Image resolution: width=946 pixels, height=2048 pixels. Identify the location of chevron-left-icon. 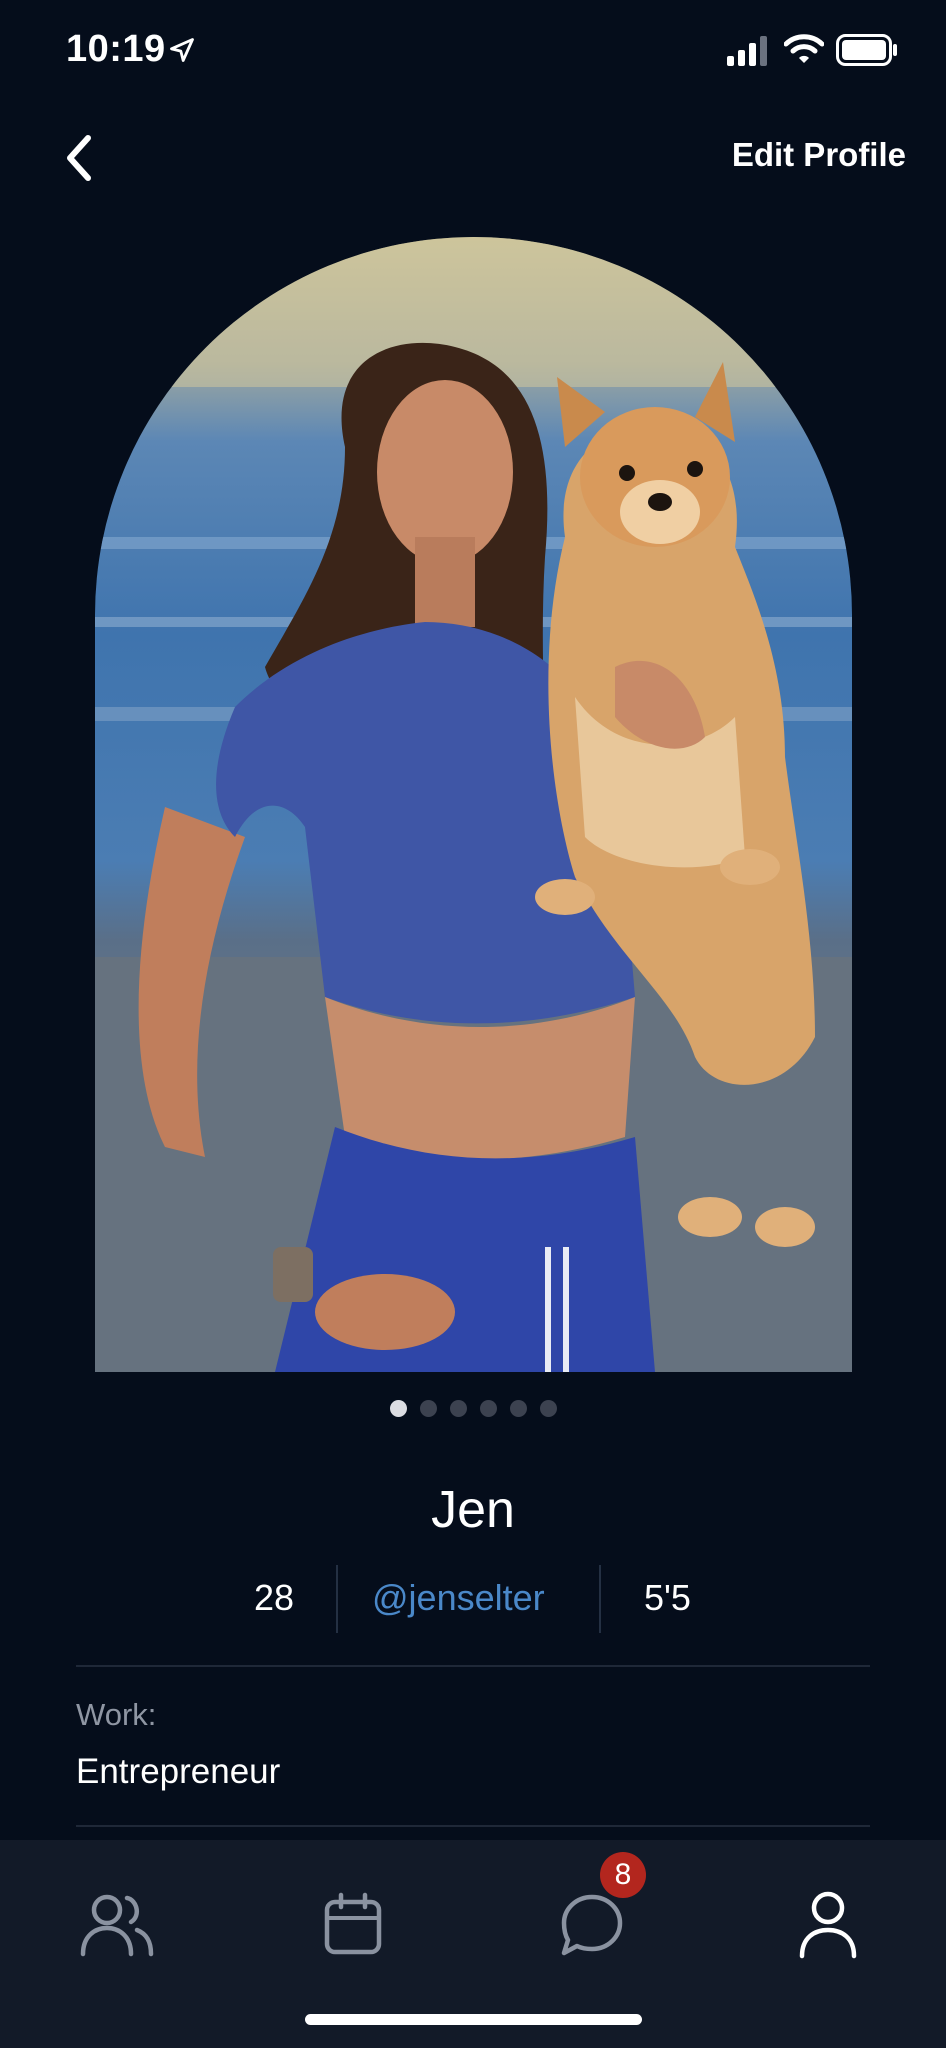
(79, 158).